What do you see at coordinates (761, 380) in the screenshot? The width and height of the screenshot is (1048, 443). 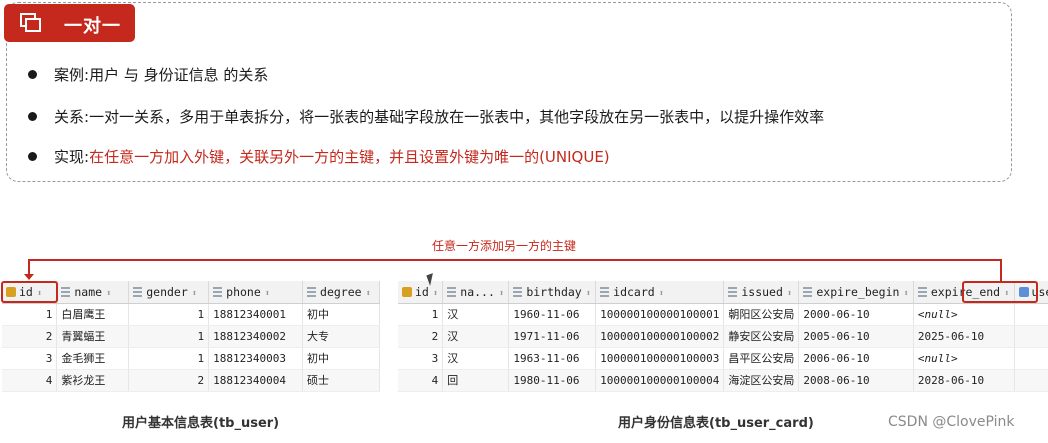 I see `cell-issued: 海淀区公安局` at bounding box center [761, 380].